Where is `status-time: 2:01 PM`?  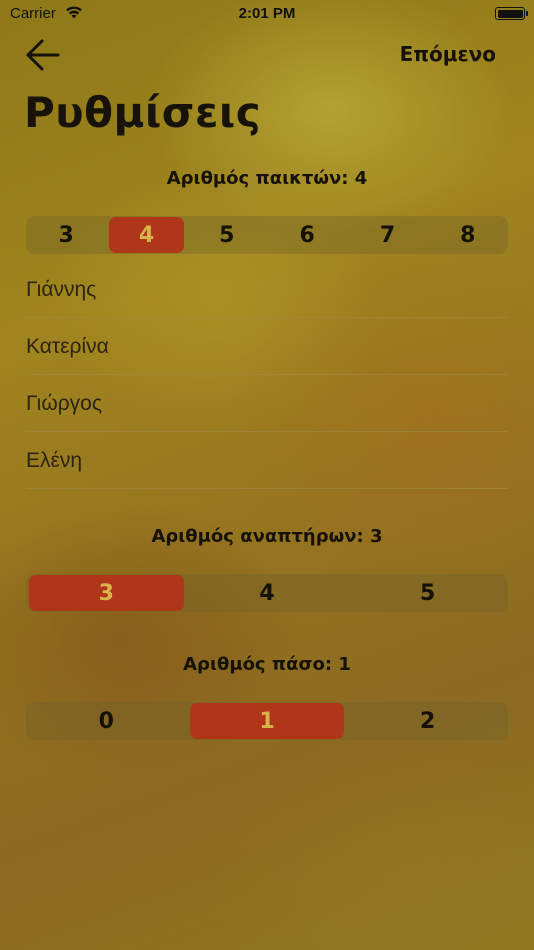 status-time: 2:01 PM is located at coordinates (267, 13).